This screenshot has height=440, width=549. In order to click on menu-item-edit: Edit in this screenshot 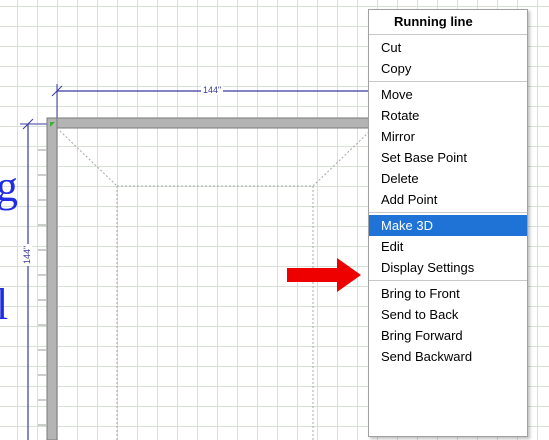, I will do `click(448, 246)`.